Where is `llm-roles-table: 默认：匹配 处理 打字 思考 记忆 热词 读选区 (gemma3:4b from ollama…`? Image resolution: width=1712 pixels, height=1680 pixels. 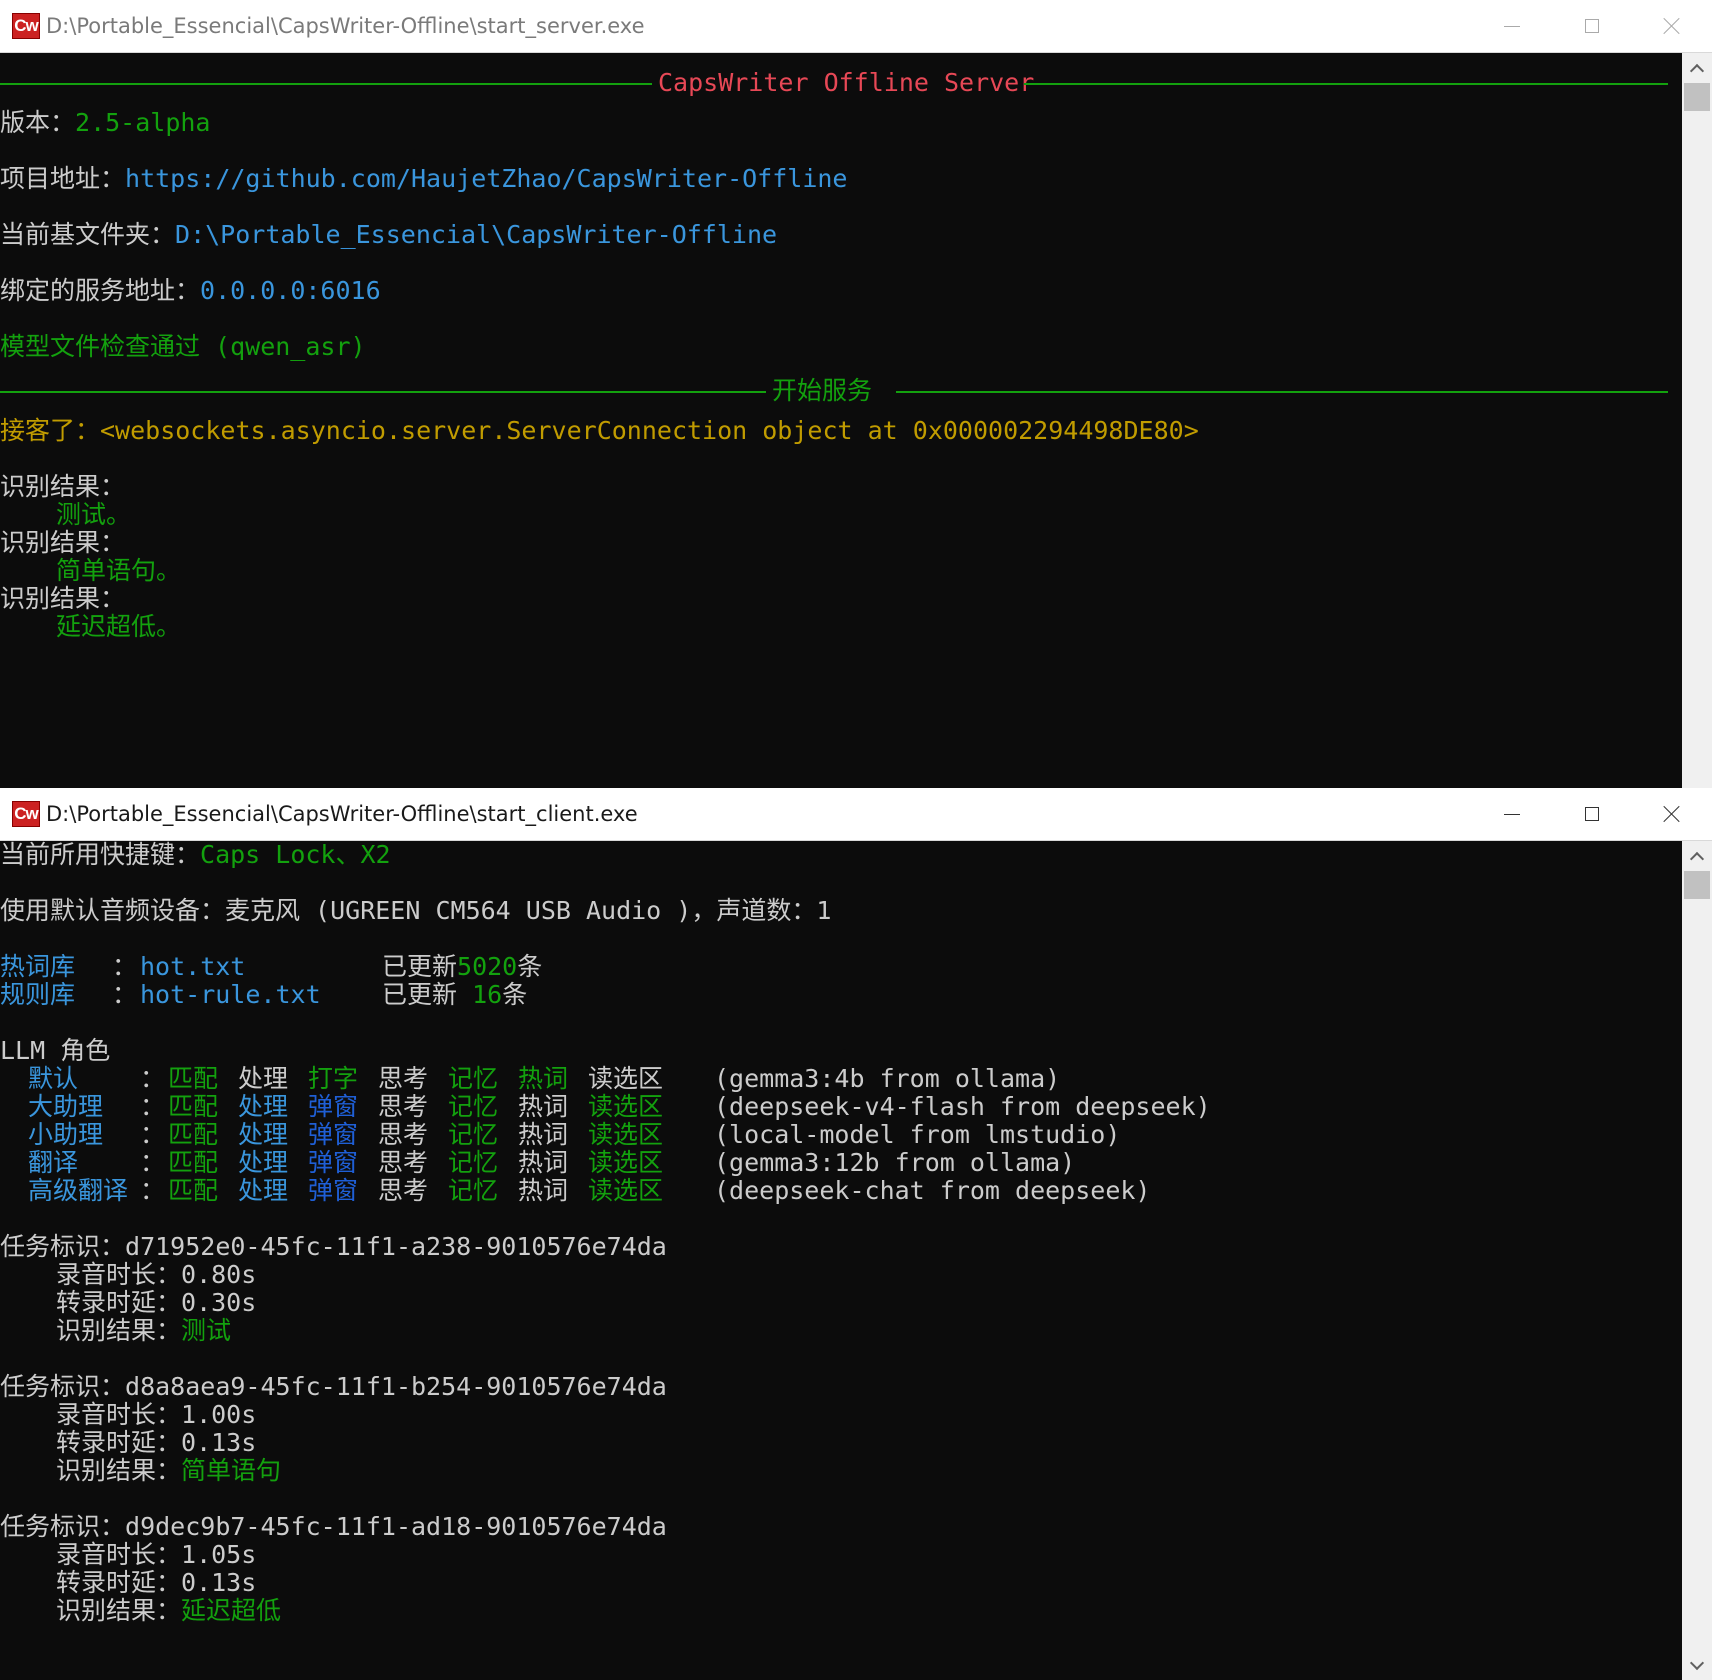
llm-roles-table: 默认：匹配 处理 打字 思考 记忆 热词 读选区 (gemma3:4b from ollama… is located at coordinates (840, 1135).